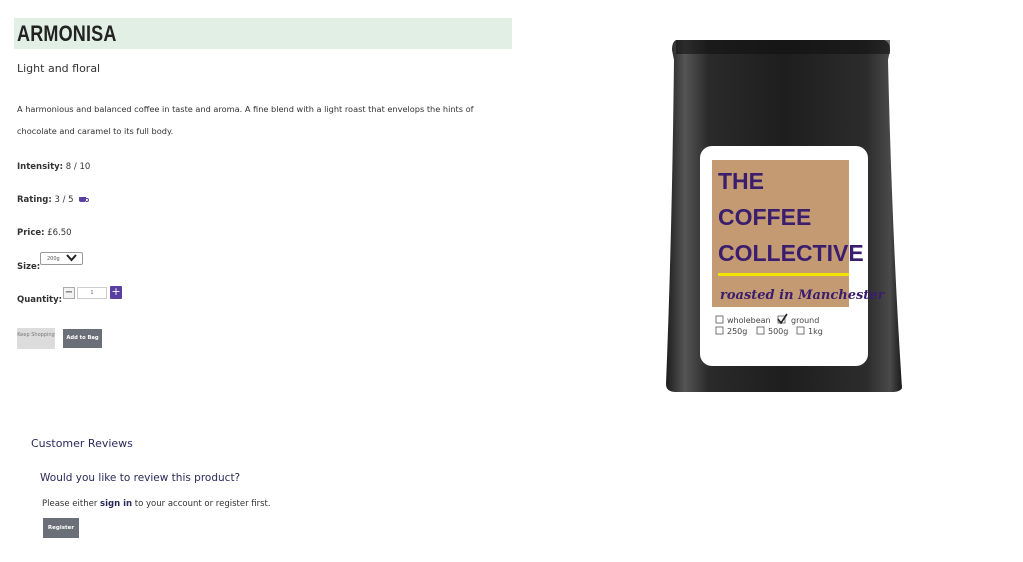 The image size is (1023, 562). Describe the element at coordinates (34, 200) in the screenshot. I see `rating-label: Rating:` at that location.